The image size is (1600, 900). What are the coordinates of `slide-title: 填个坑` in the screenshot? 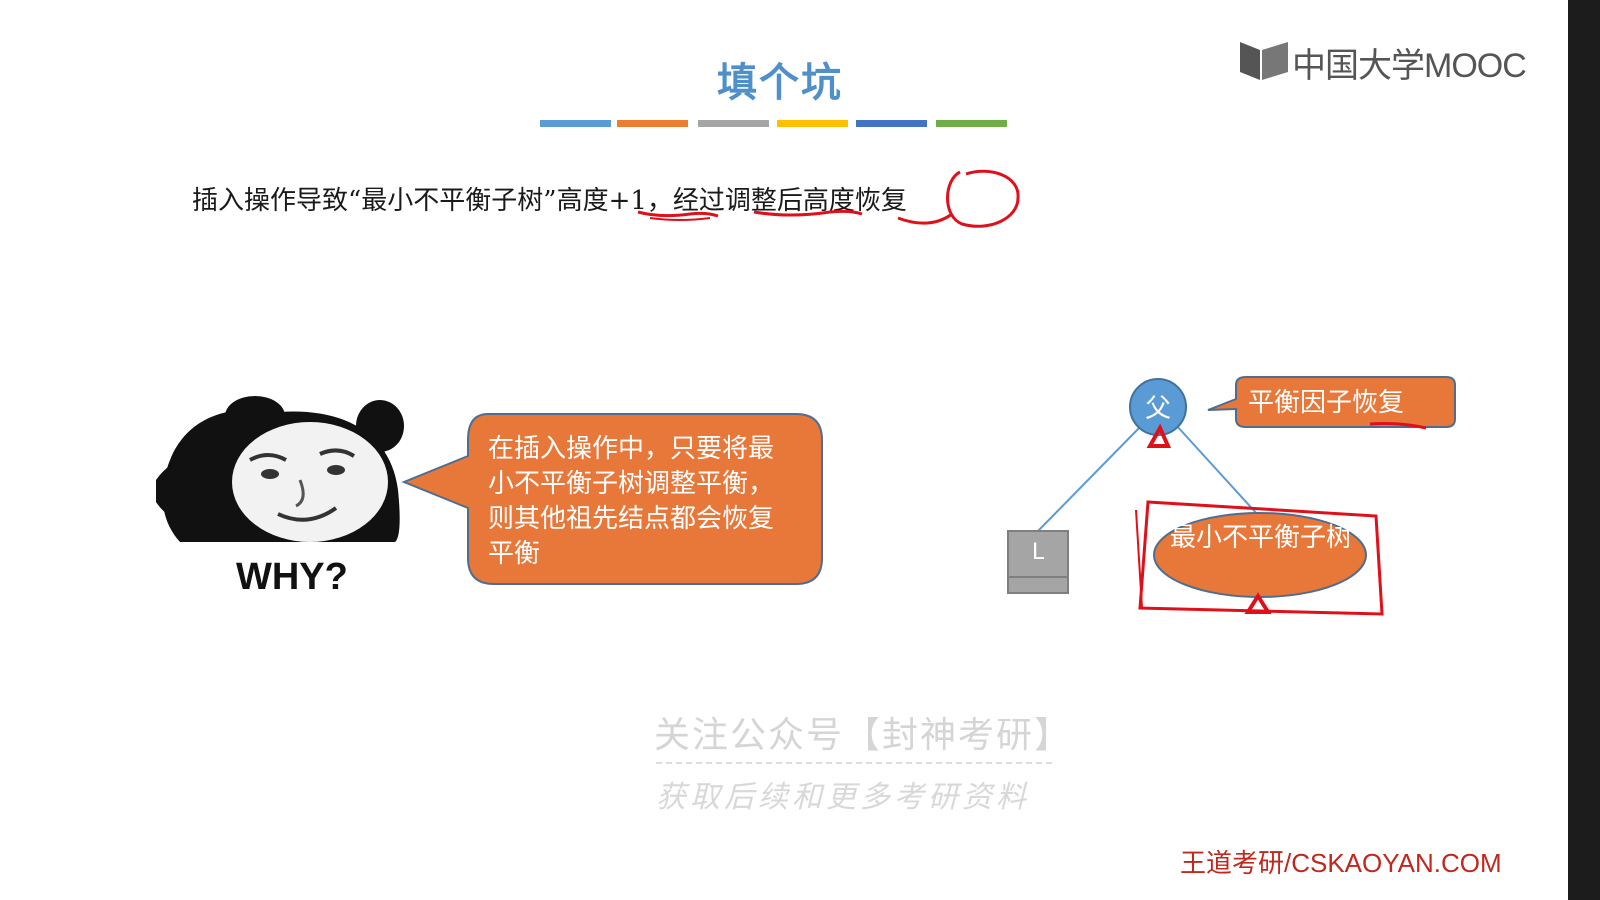 It's located at (780, 83).